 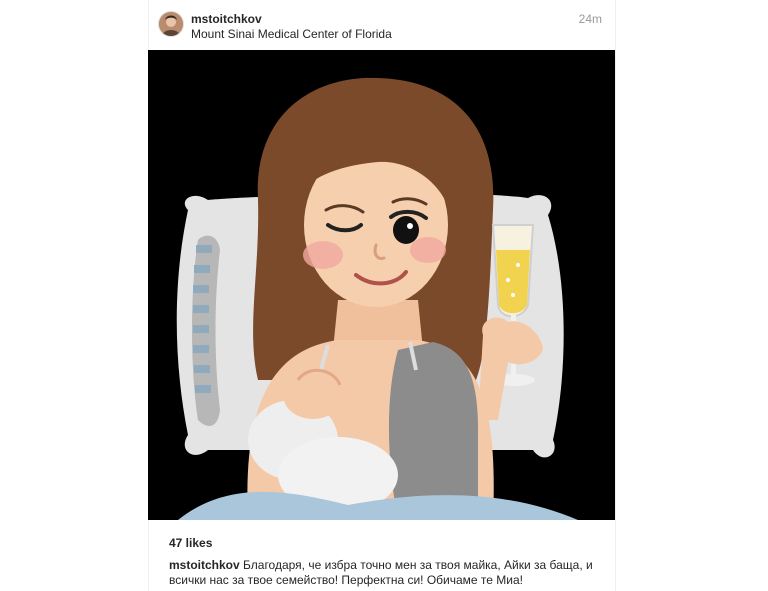 I want to click on timestamp: 24m, so click(x=590, y=19).